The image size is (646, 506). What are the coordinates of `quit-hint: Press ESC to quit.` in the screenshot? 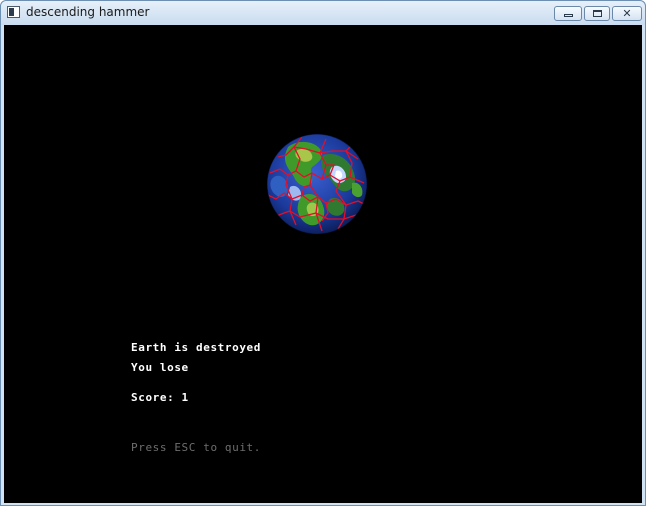 It's located at (196, 447).